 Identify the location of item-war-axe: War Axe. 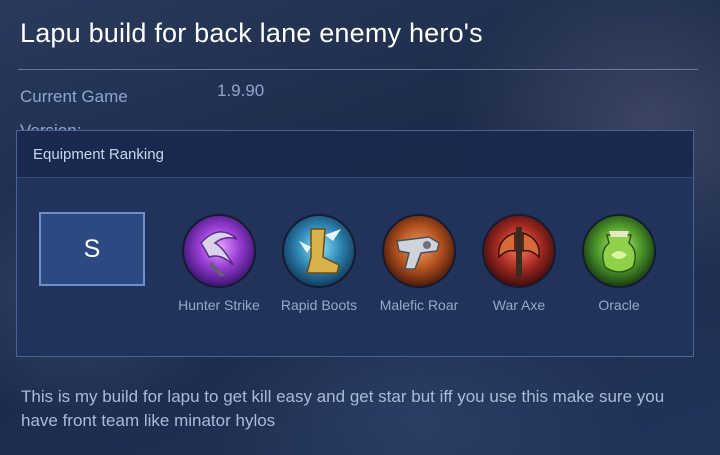
(519, 263).